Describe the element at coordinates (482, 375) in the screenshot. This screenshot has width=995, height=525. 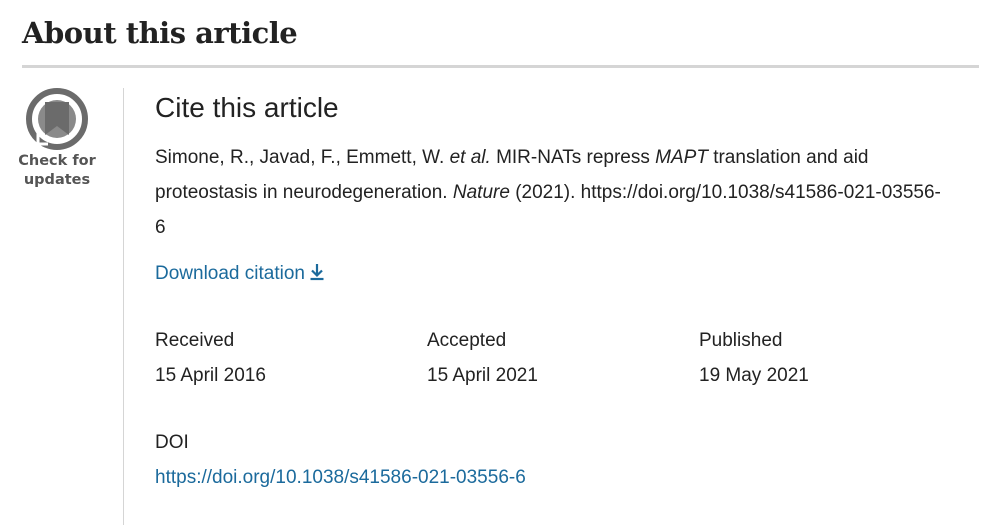
I see `date-value: 15 April 2021` at that location.